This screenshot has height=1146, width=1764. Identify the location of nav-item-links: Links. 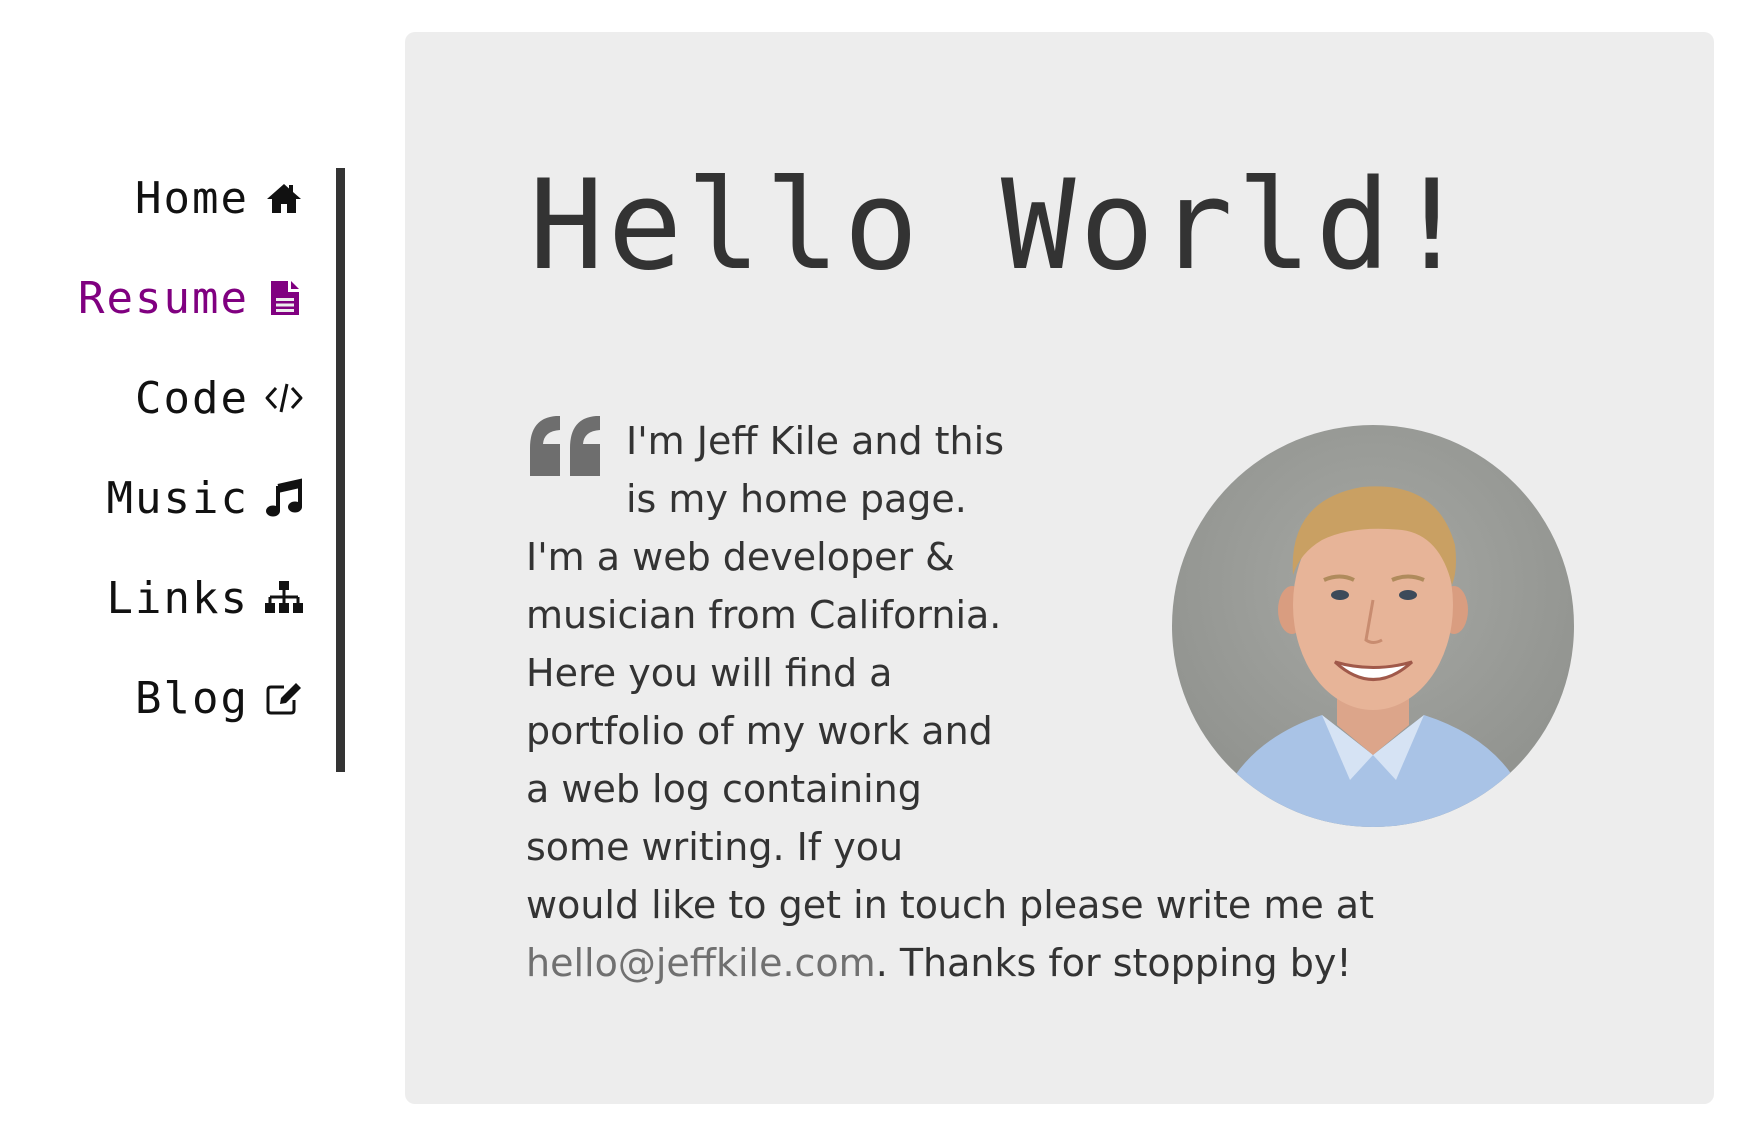
(206, 598).